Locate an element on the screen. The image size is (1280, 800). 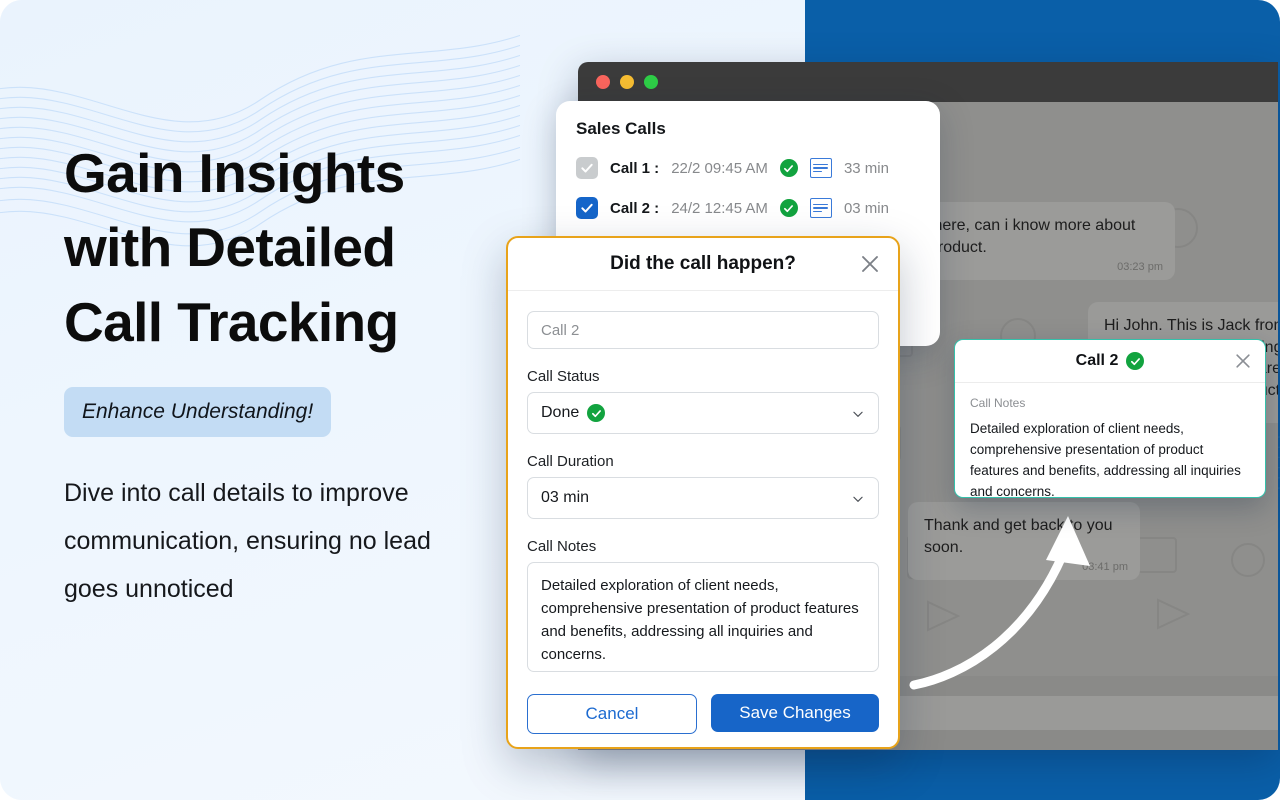
close-window-icon is located at coordinates (603, 82).